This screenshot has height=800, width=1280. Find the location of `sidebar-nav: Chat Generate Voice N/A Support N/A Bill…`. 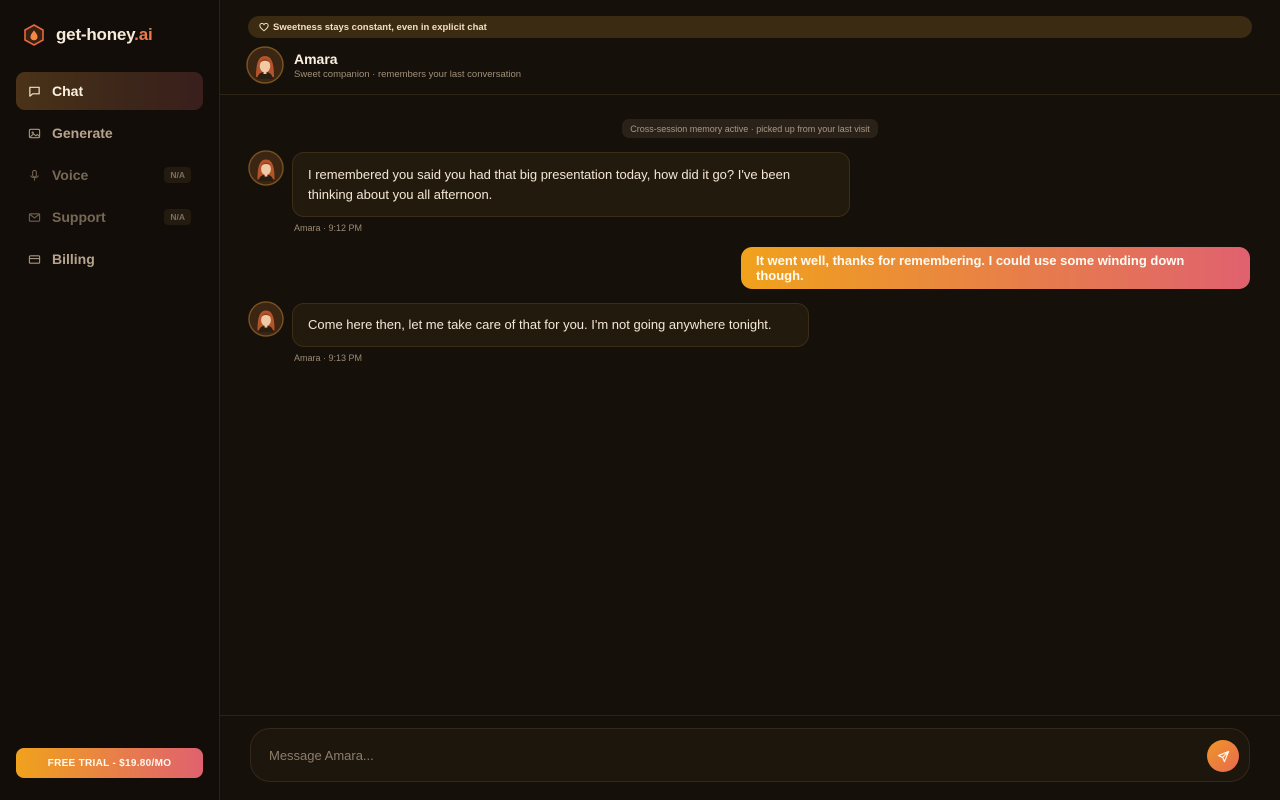

sidebar-nav: Chat Generate Voice N/A Support N/A Bill… is located at coordinates (109, 177).